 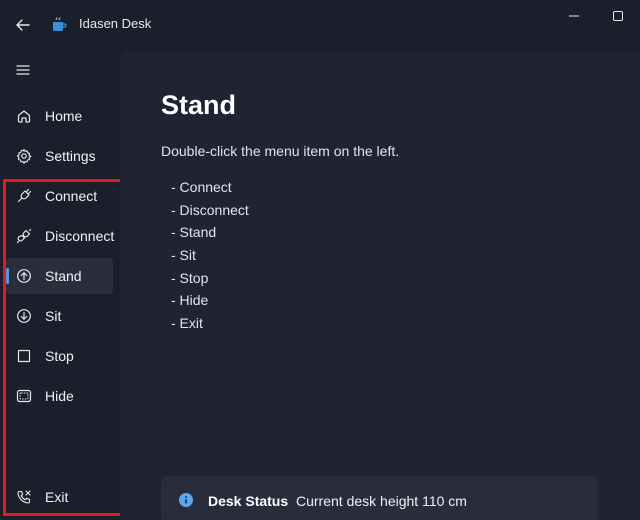 What do you see at coordinates (60, 24) in the screenshot?
I see `coffee-cup-icon` at bounding box center [60, 24].